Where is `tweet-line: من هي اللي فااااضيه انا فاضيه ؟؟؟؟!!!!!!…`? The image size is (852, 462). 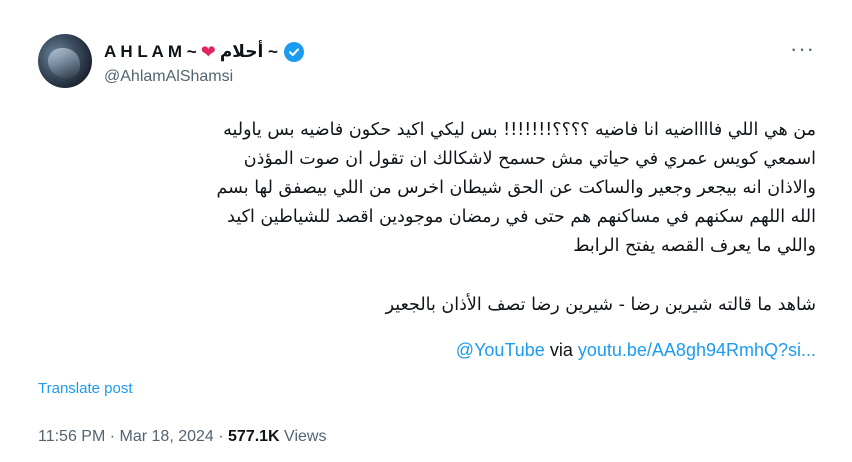
tweet-line: من هي اللي فااااضيه انا فاضيه ؟؟؟؟!!!!!!… is located at coordinates (519, 130).